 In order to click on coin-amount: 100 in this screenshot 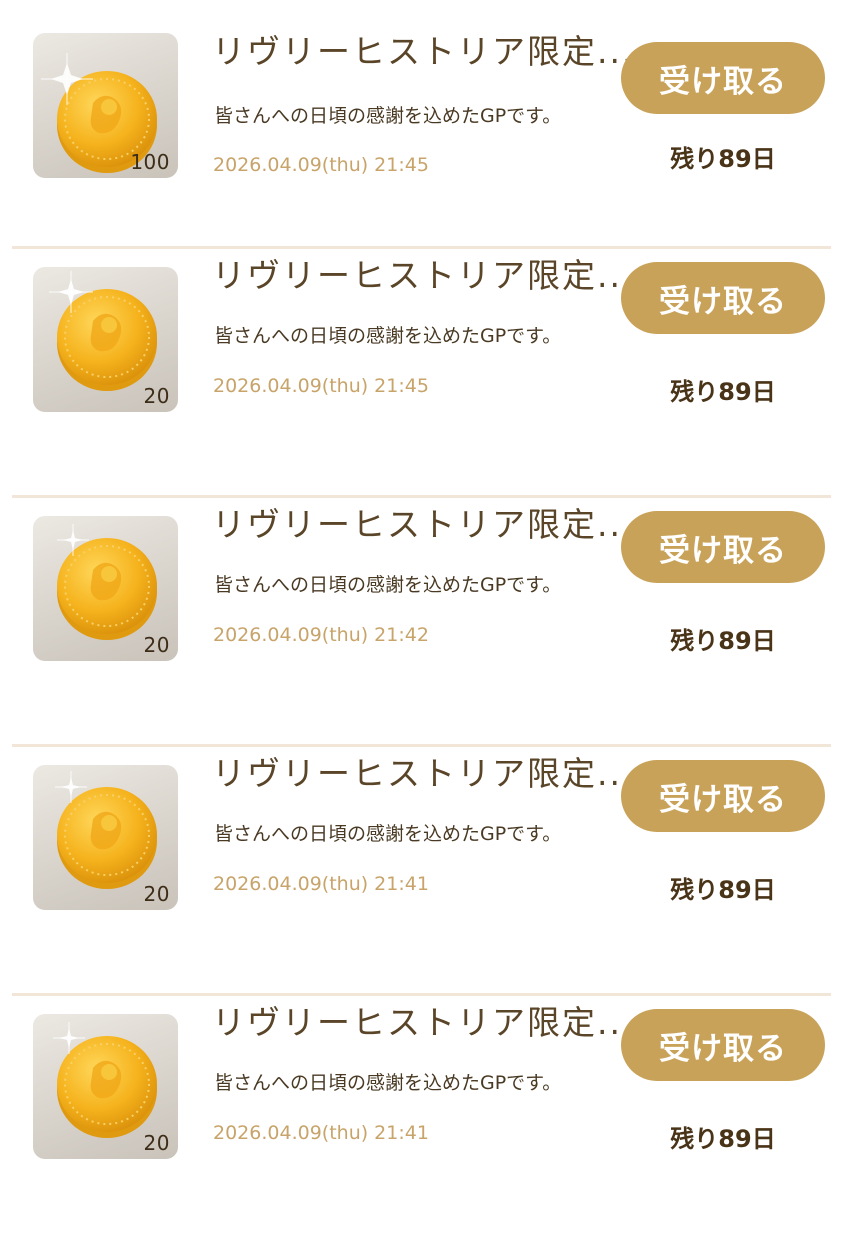, I will do `click(150, 162)`.